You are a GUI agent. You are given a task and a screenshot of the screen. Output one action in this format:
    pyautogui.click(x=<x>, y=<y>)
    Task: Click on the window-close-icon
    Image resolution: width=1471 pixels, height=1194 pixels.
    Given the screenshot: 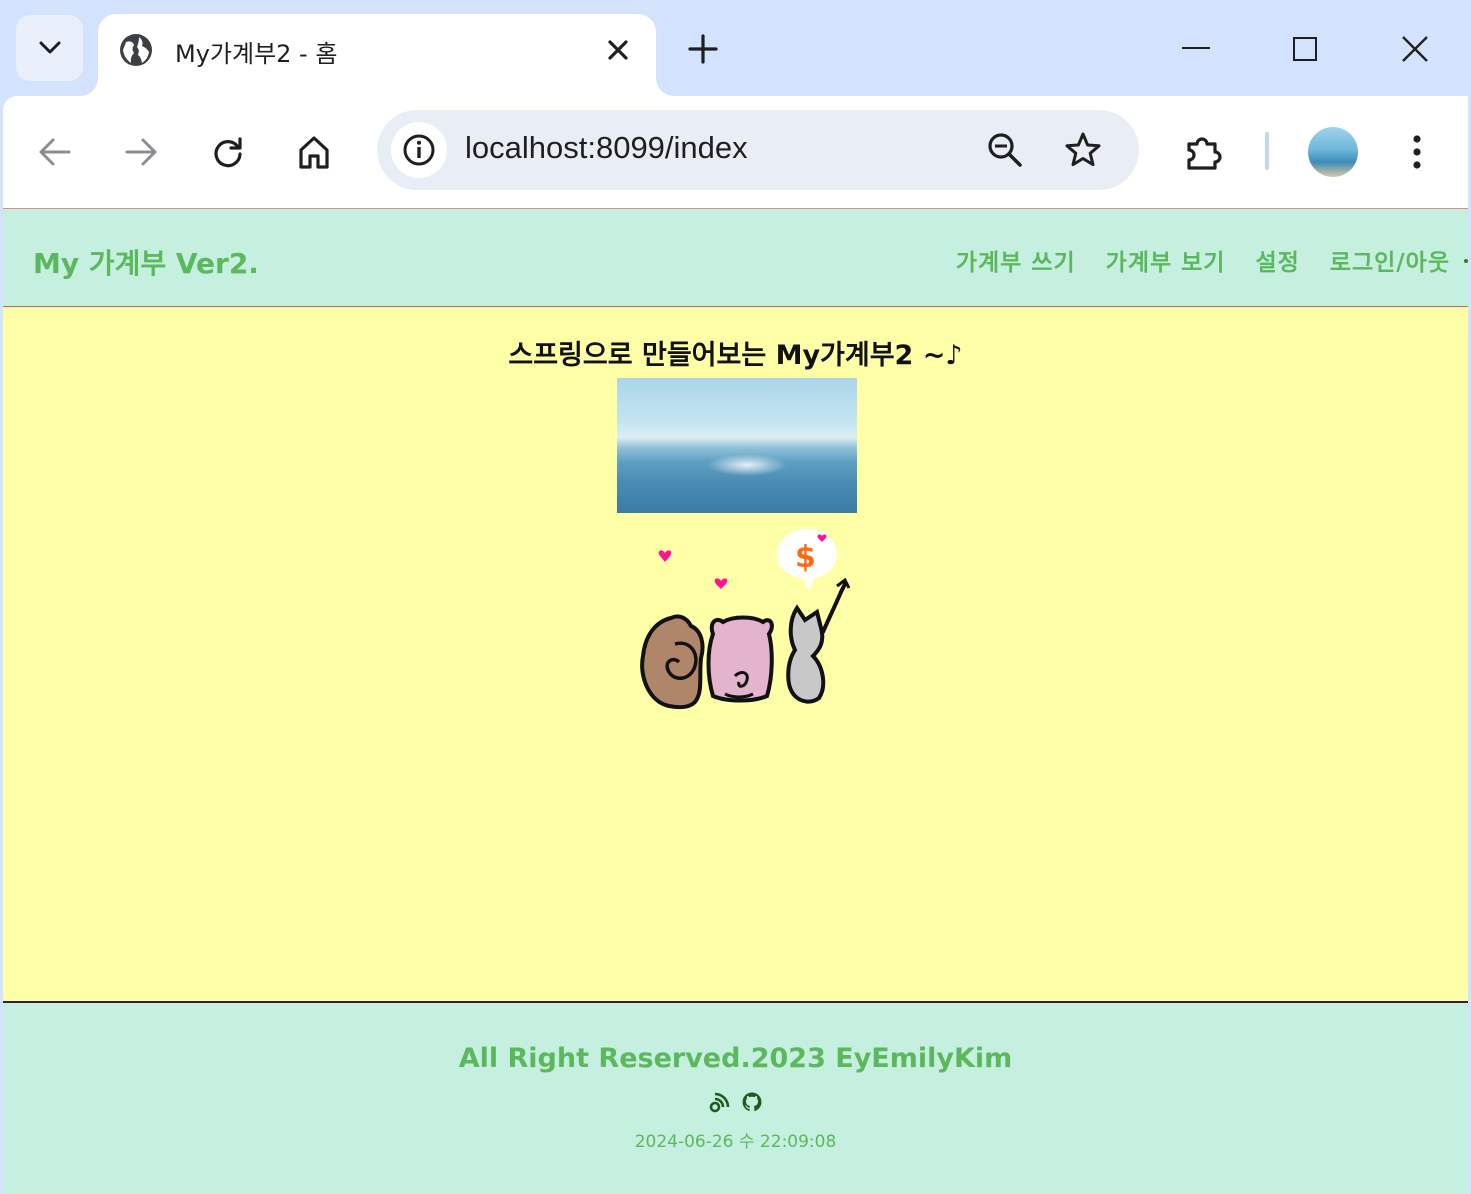 What is the action you would take?
    pyautogui.click(x=1415, y=49)
    